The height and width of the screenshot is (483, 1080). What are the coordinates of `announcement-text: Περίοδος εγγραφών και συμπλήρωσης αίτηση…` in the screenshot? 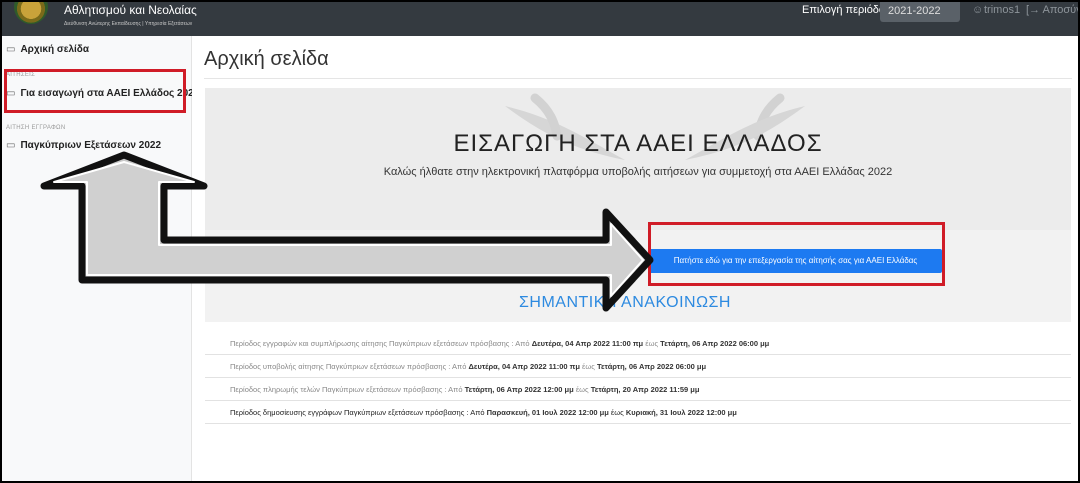 It's located at (372, 343).